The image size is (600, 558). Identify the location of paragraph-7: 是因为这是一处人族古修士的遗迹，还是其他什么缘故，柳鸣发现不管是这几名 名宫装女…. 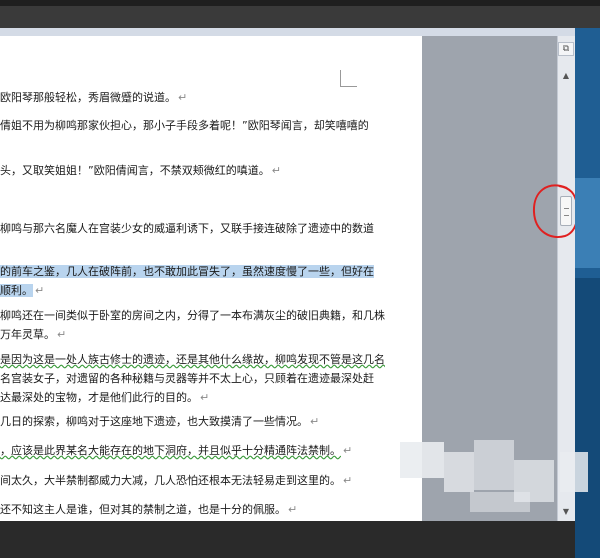
(207, 378).